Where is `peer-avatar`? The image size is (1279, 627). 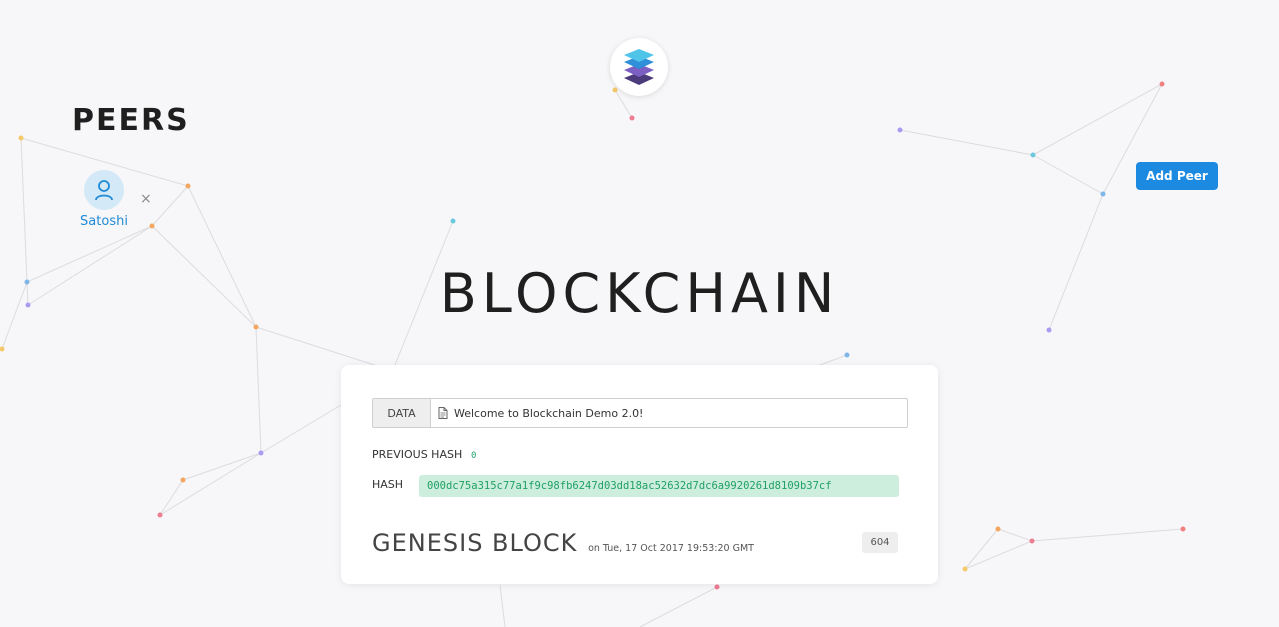 peer-avatar is located at coordinates (104, 190).